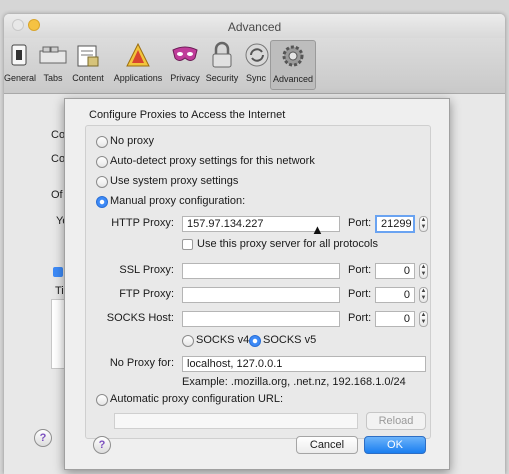 This screenshot has height=474, width=509. I want to click on title-bar: Advanced, so click(254, 26).